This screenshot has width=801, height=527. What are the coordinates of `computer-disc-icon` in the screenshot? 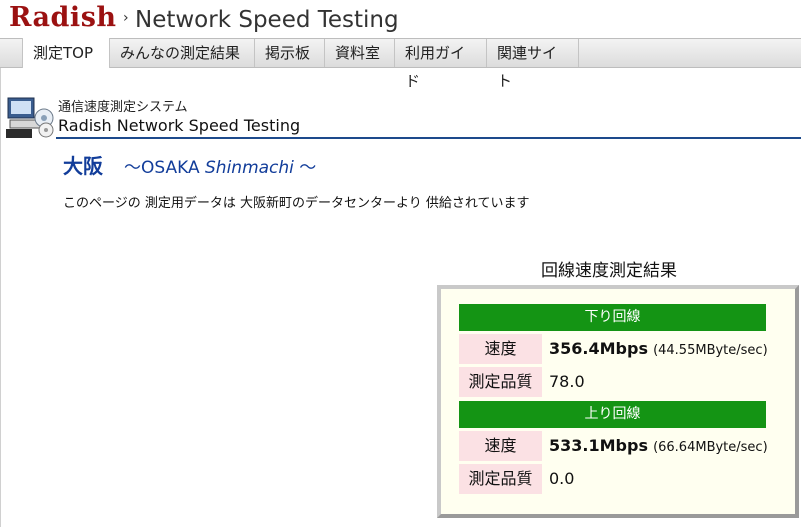 It's located at (30, 118).